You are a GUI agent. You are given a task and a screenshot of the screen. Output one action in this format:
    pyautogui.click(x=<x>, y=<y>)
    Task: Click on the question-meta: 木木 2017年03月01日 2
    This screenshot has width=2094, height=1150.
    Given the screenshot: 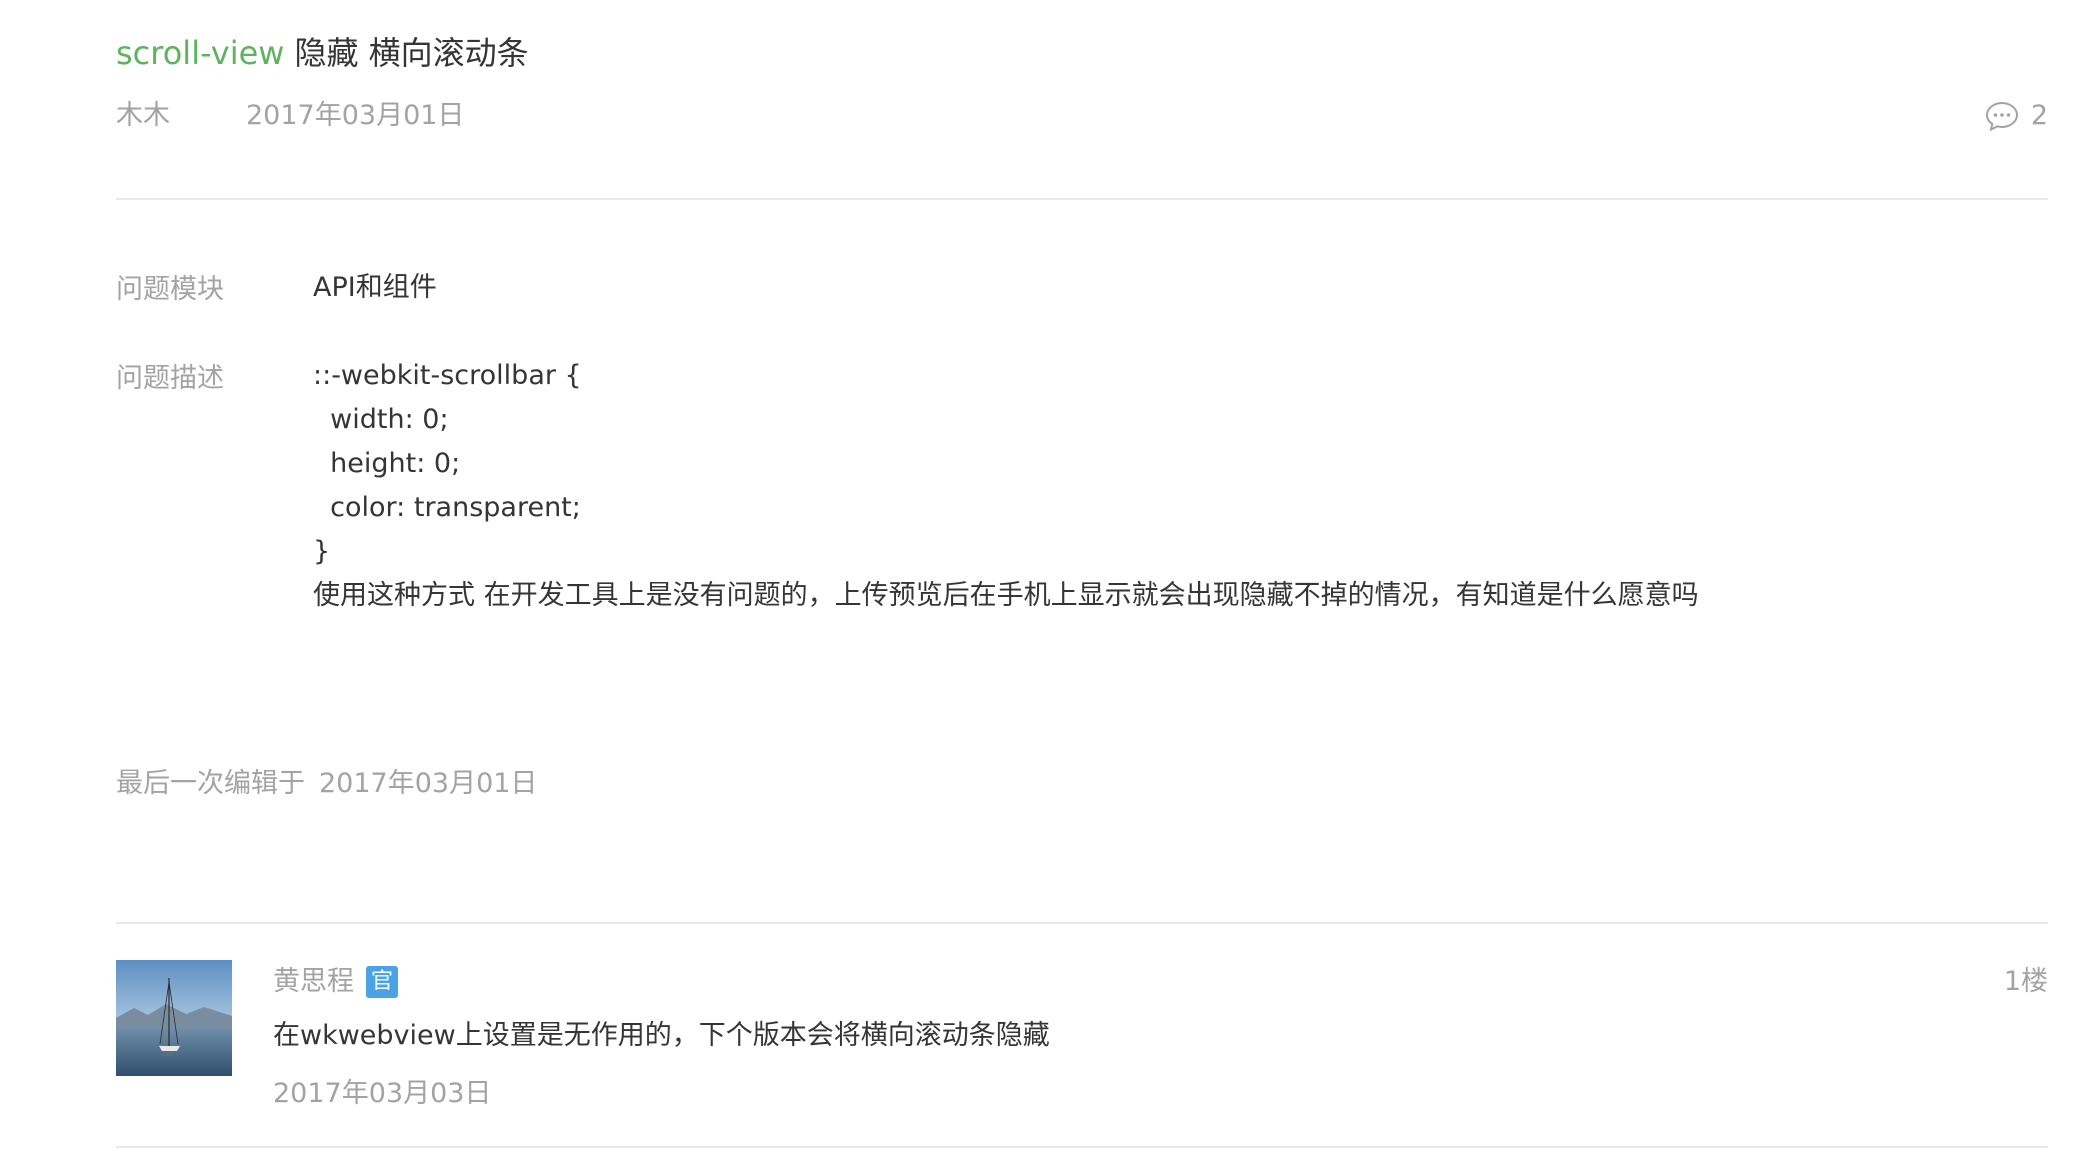 What is the action you would take?
    pyautogui.click(x=1082, y=116)
    